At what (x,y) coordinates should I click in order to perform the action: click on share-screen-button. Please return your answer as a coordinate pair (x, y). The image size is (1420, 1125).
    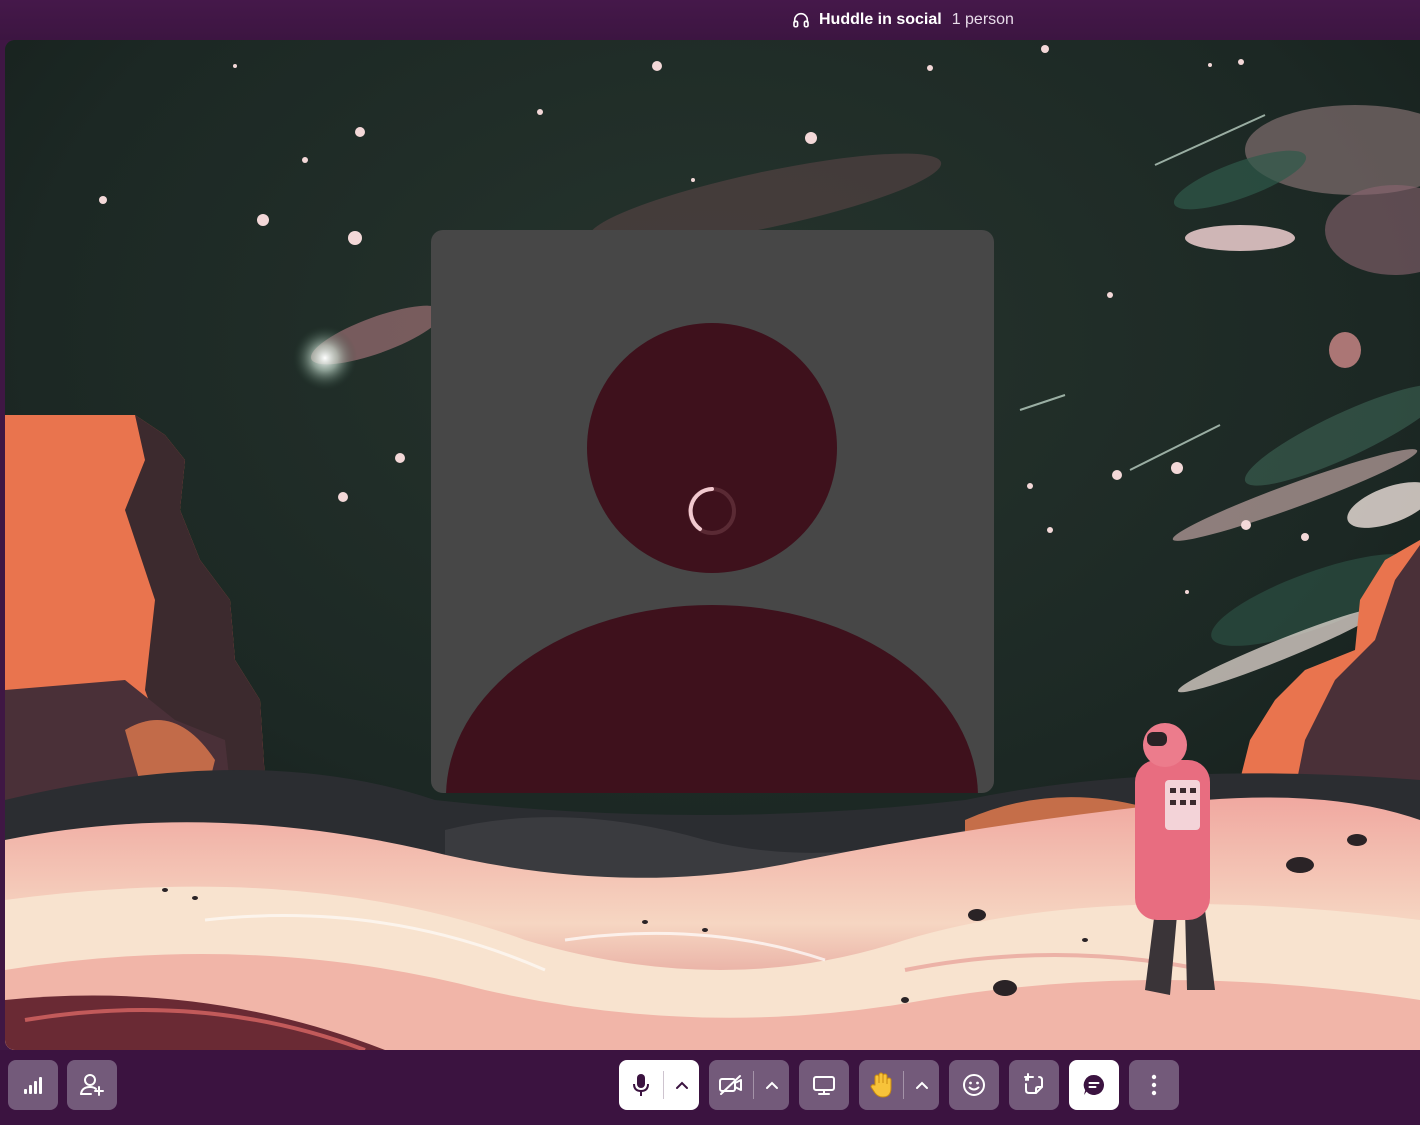
    Looking at the image, I should click on (824, 1085).